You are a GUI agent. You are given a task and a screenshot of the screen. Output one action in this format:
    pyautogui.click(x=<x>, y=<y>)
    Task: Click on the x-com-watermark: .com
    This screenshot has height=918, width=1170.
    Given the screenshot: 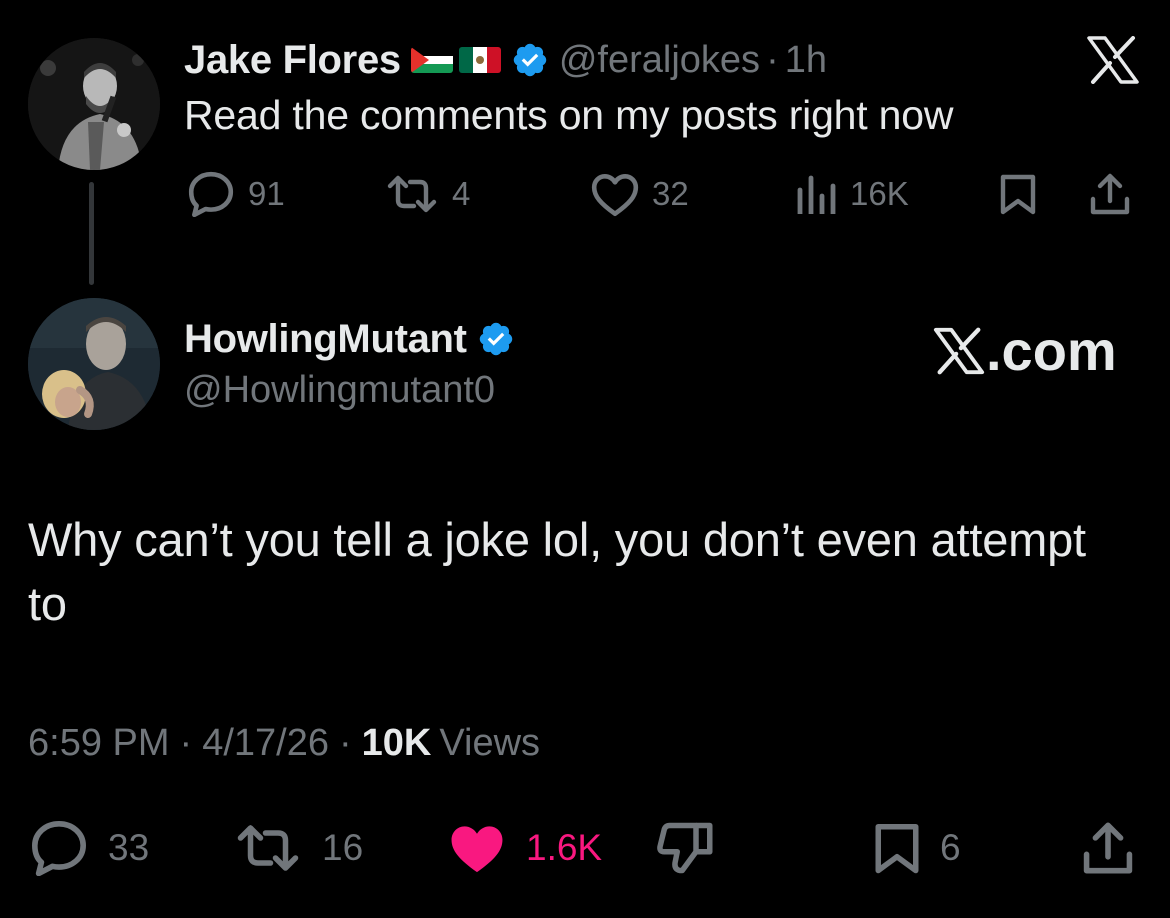 What is the action you would take?
    pyautogui.click(x=1024, y=350)
    